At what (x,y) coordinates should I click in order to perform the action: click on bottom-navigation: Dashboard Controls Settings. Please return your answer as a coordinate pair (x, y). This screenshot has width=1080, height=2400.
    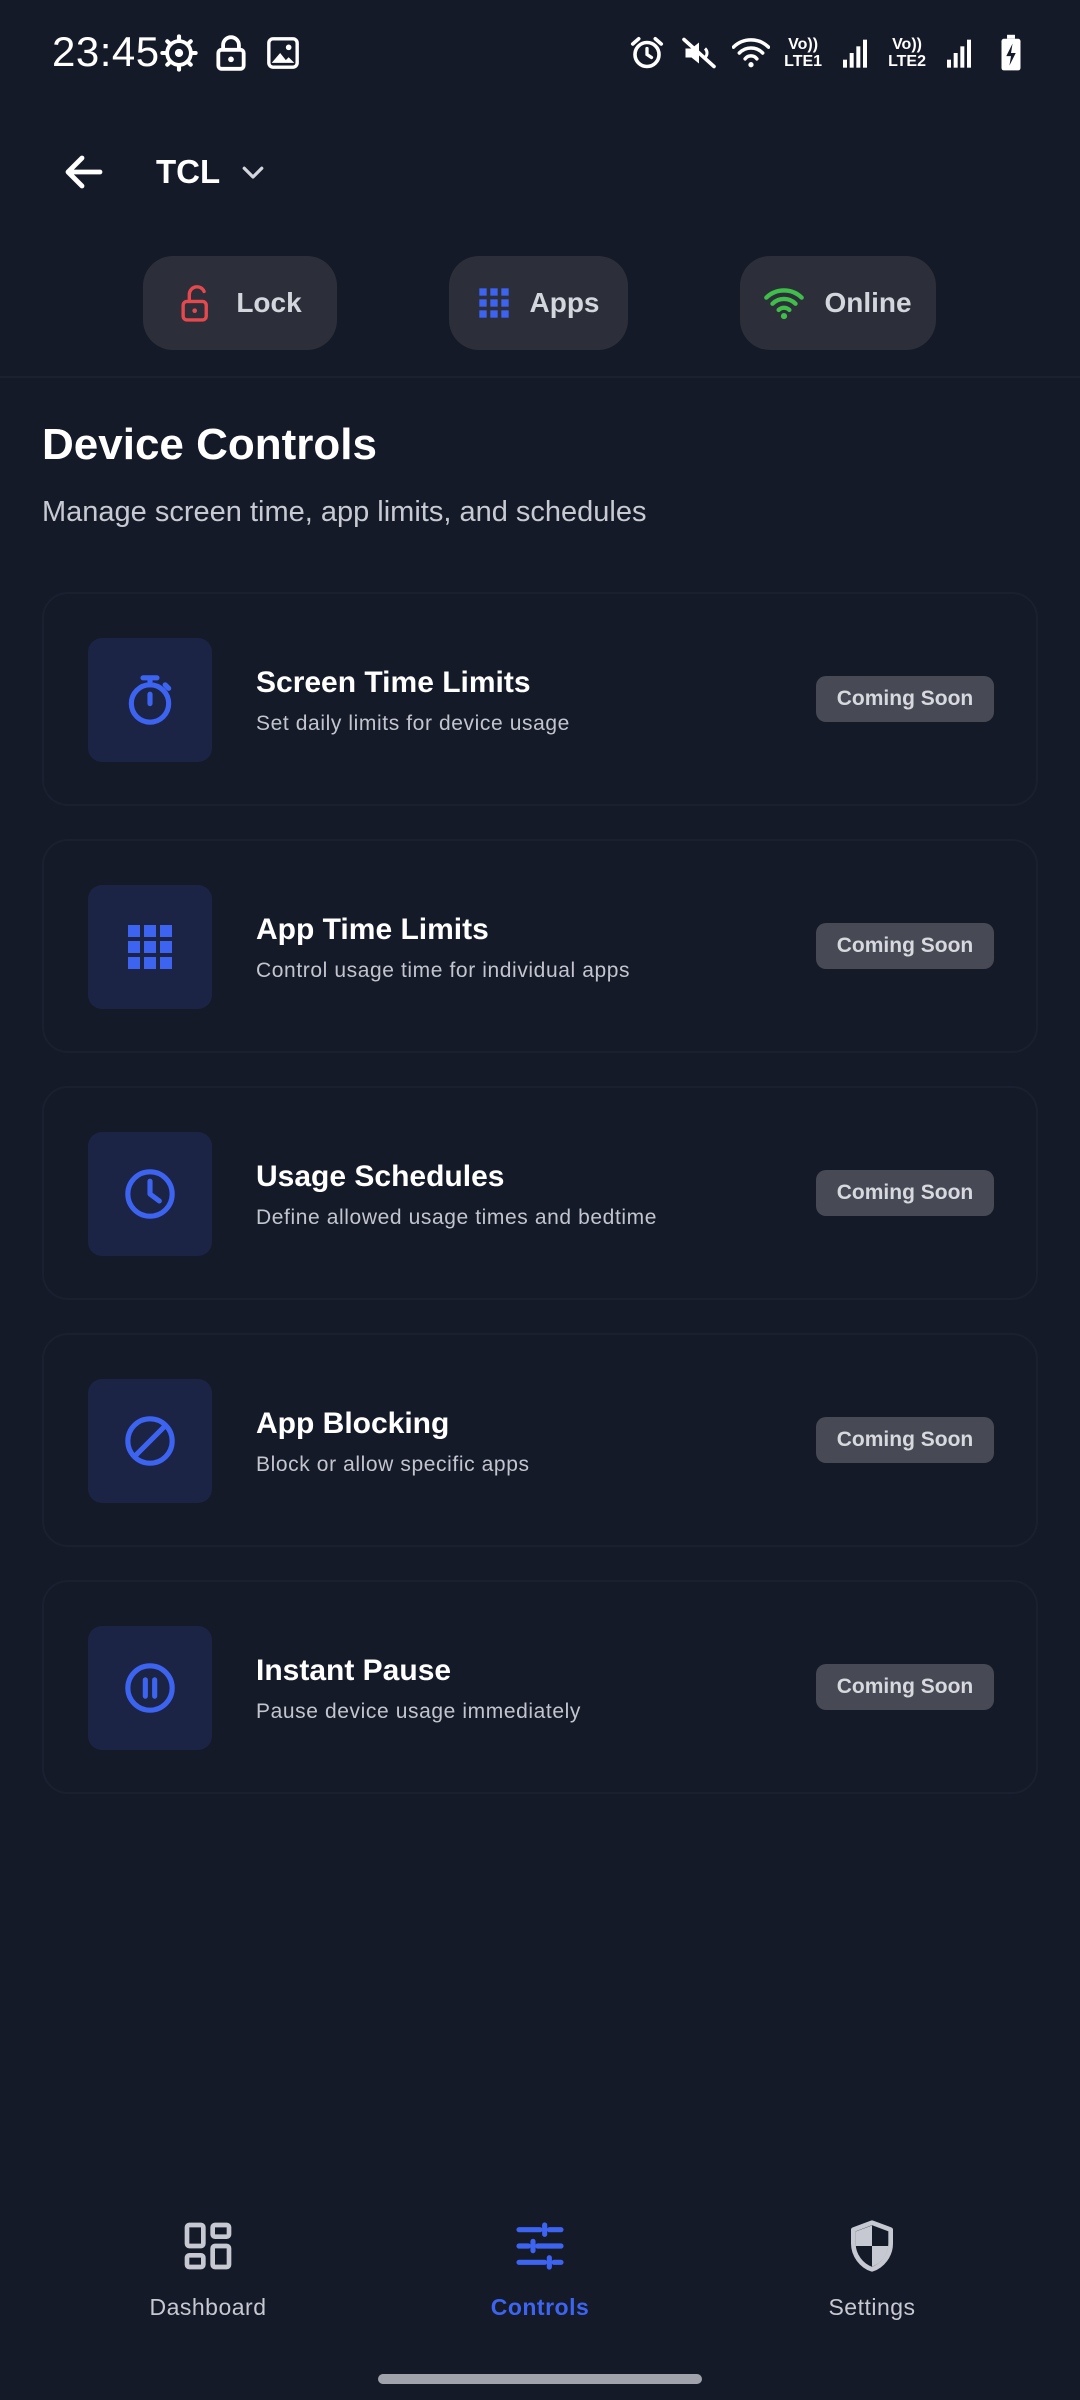
    Looking at the image, I should click on (540, 2270).